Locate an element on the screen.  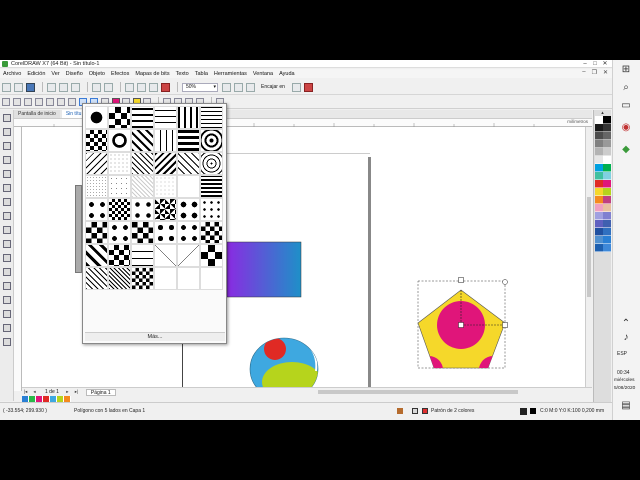
swatch-pink is located at coordinates (599, 208).